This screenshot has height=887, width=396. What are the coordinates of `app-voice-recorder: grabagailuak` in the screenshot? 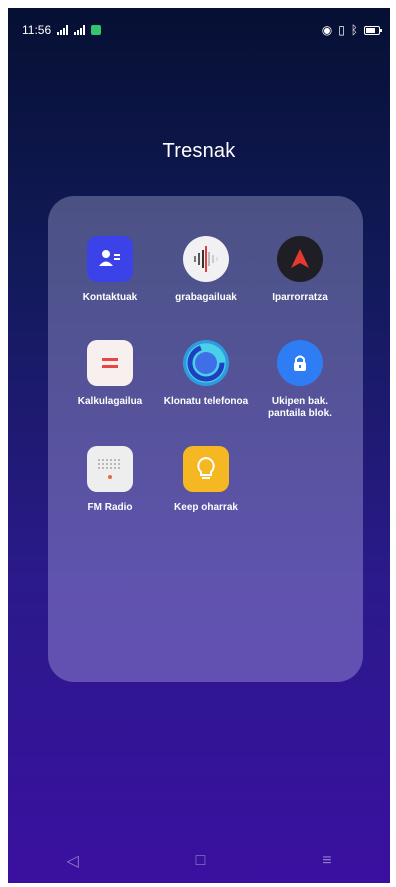 It's located at (206, 270).